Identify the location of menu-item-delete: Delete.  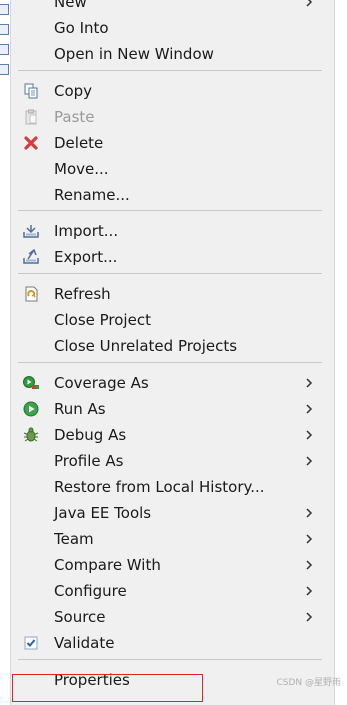
(172, 143).